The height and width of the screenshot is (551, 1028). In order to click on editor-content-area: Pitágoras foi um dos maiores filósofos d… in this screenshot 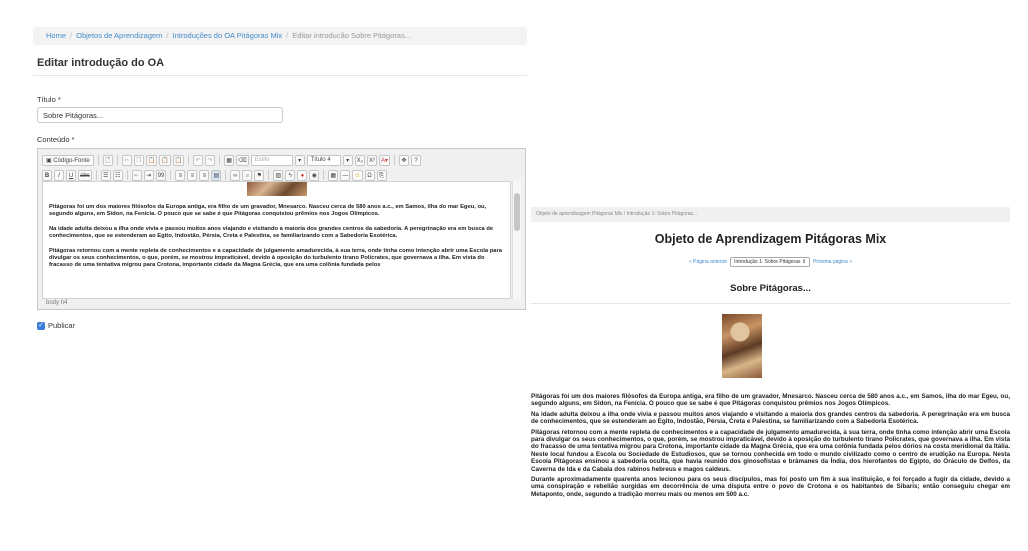, I will do `click(276, 240)`.